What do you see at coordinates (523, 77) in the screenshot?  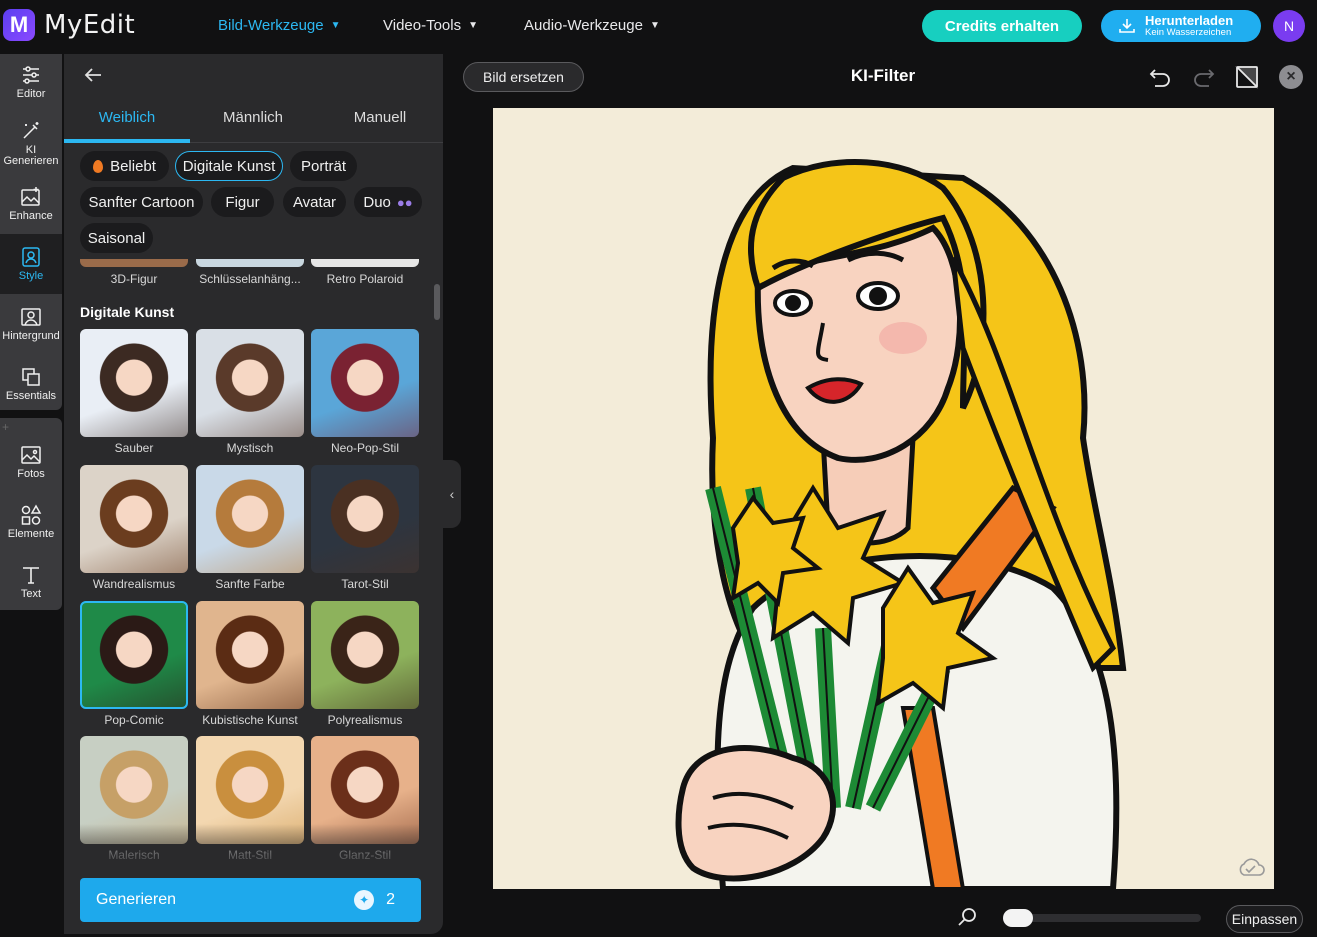 I see `replace-image-button: Bild ersetzen` at bounding box center [523, 77].